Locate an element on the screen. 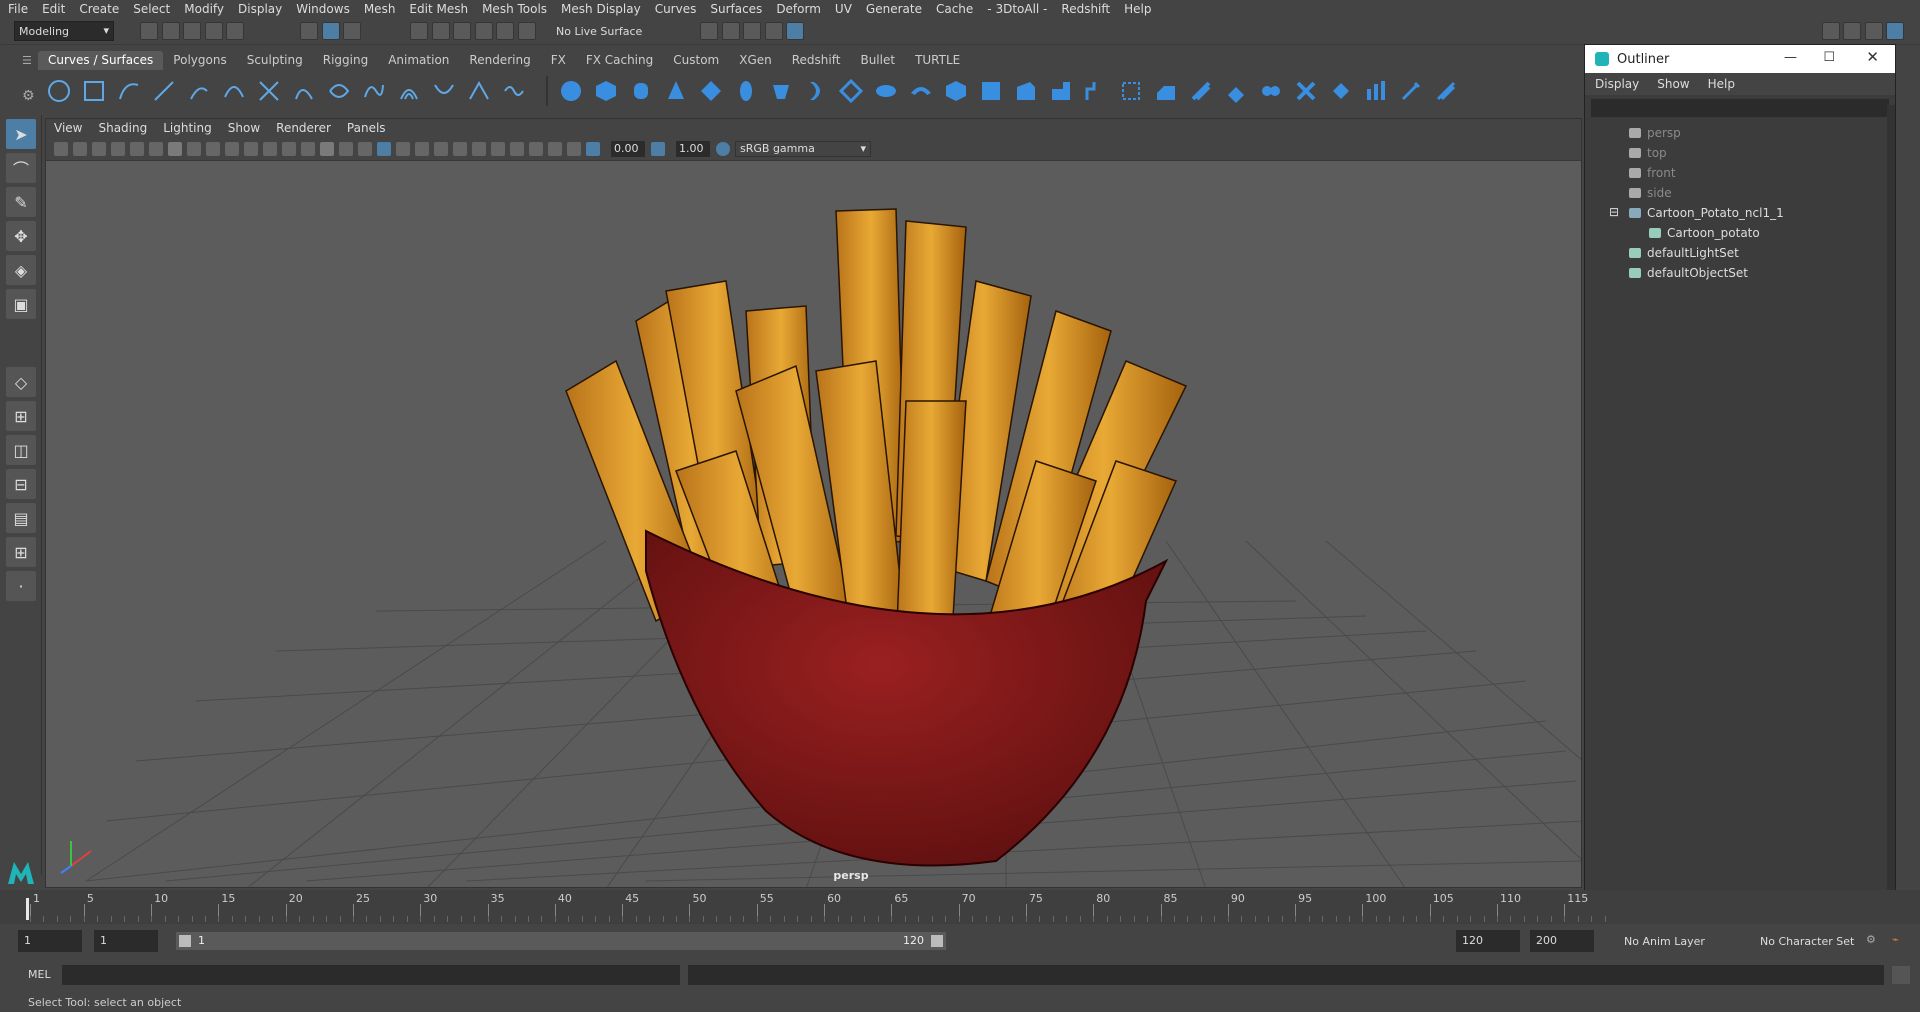 This screenshot has height=1012, width=1920. anim-prefs-icon: ⚙ is located at coordinates (1871, 939).